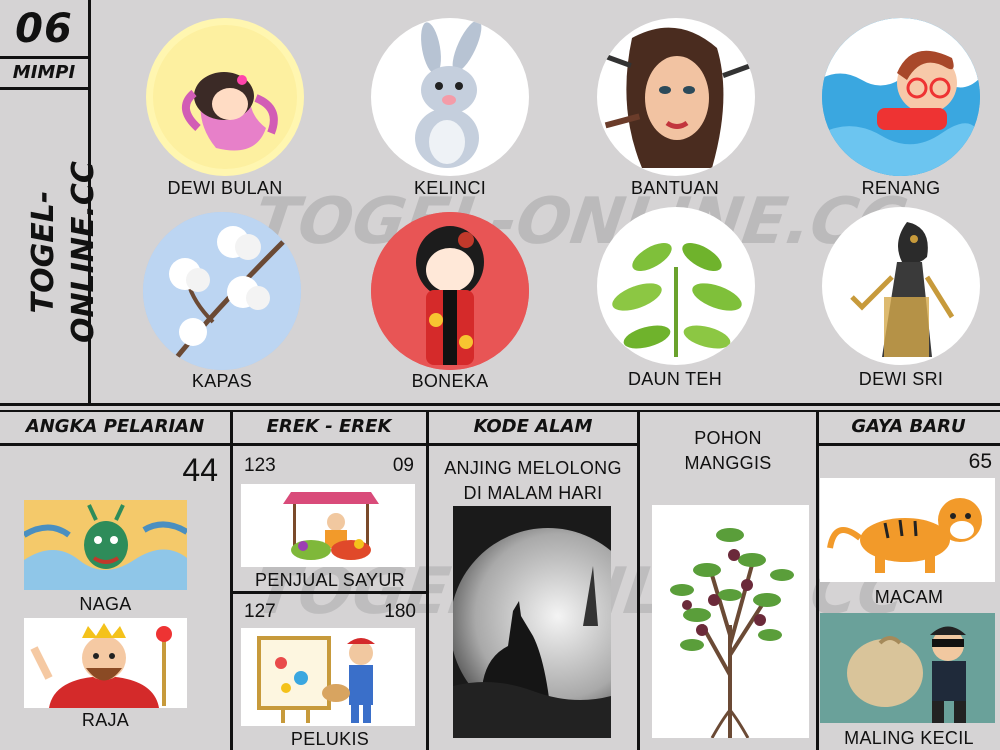 Image resolution: width=1000 pixels, height=750 pixels. Describe the element at coordinates (500, 404) in the screenshot. I see `table-top-border` at that location.